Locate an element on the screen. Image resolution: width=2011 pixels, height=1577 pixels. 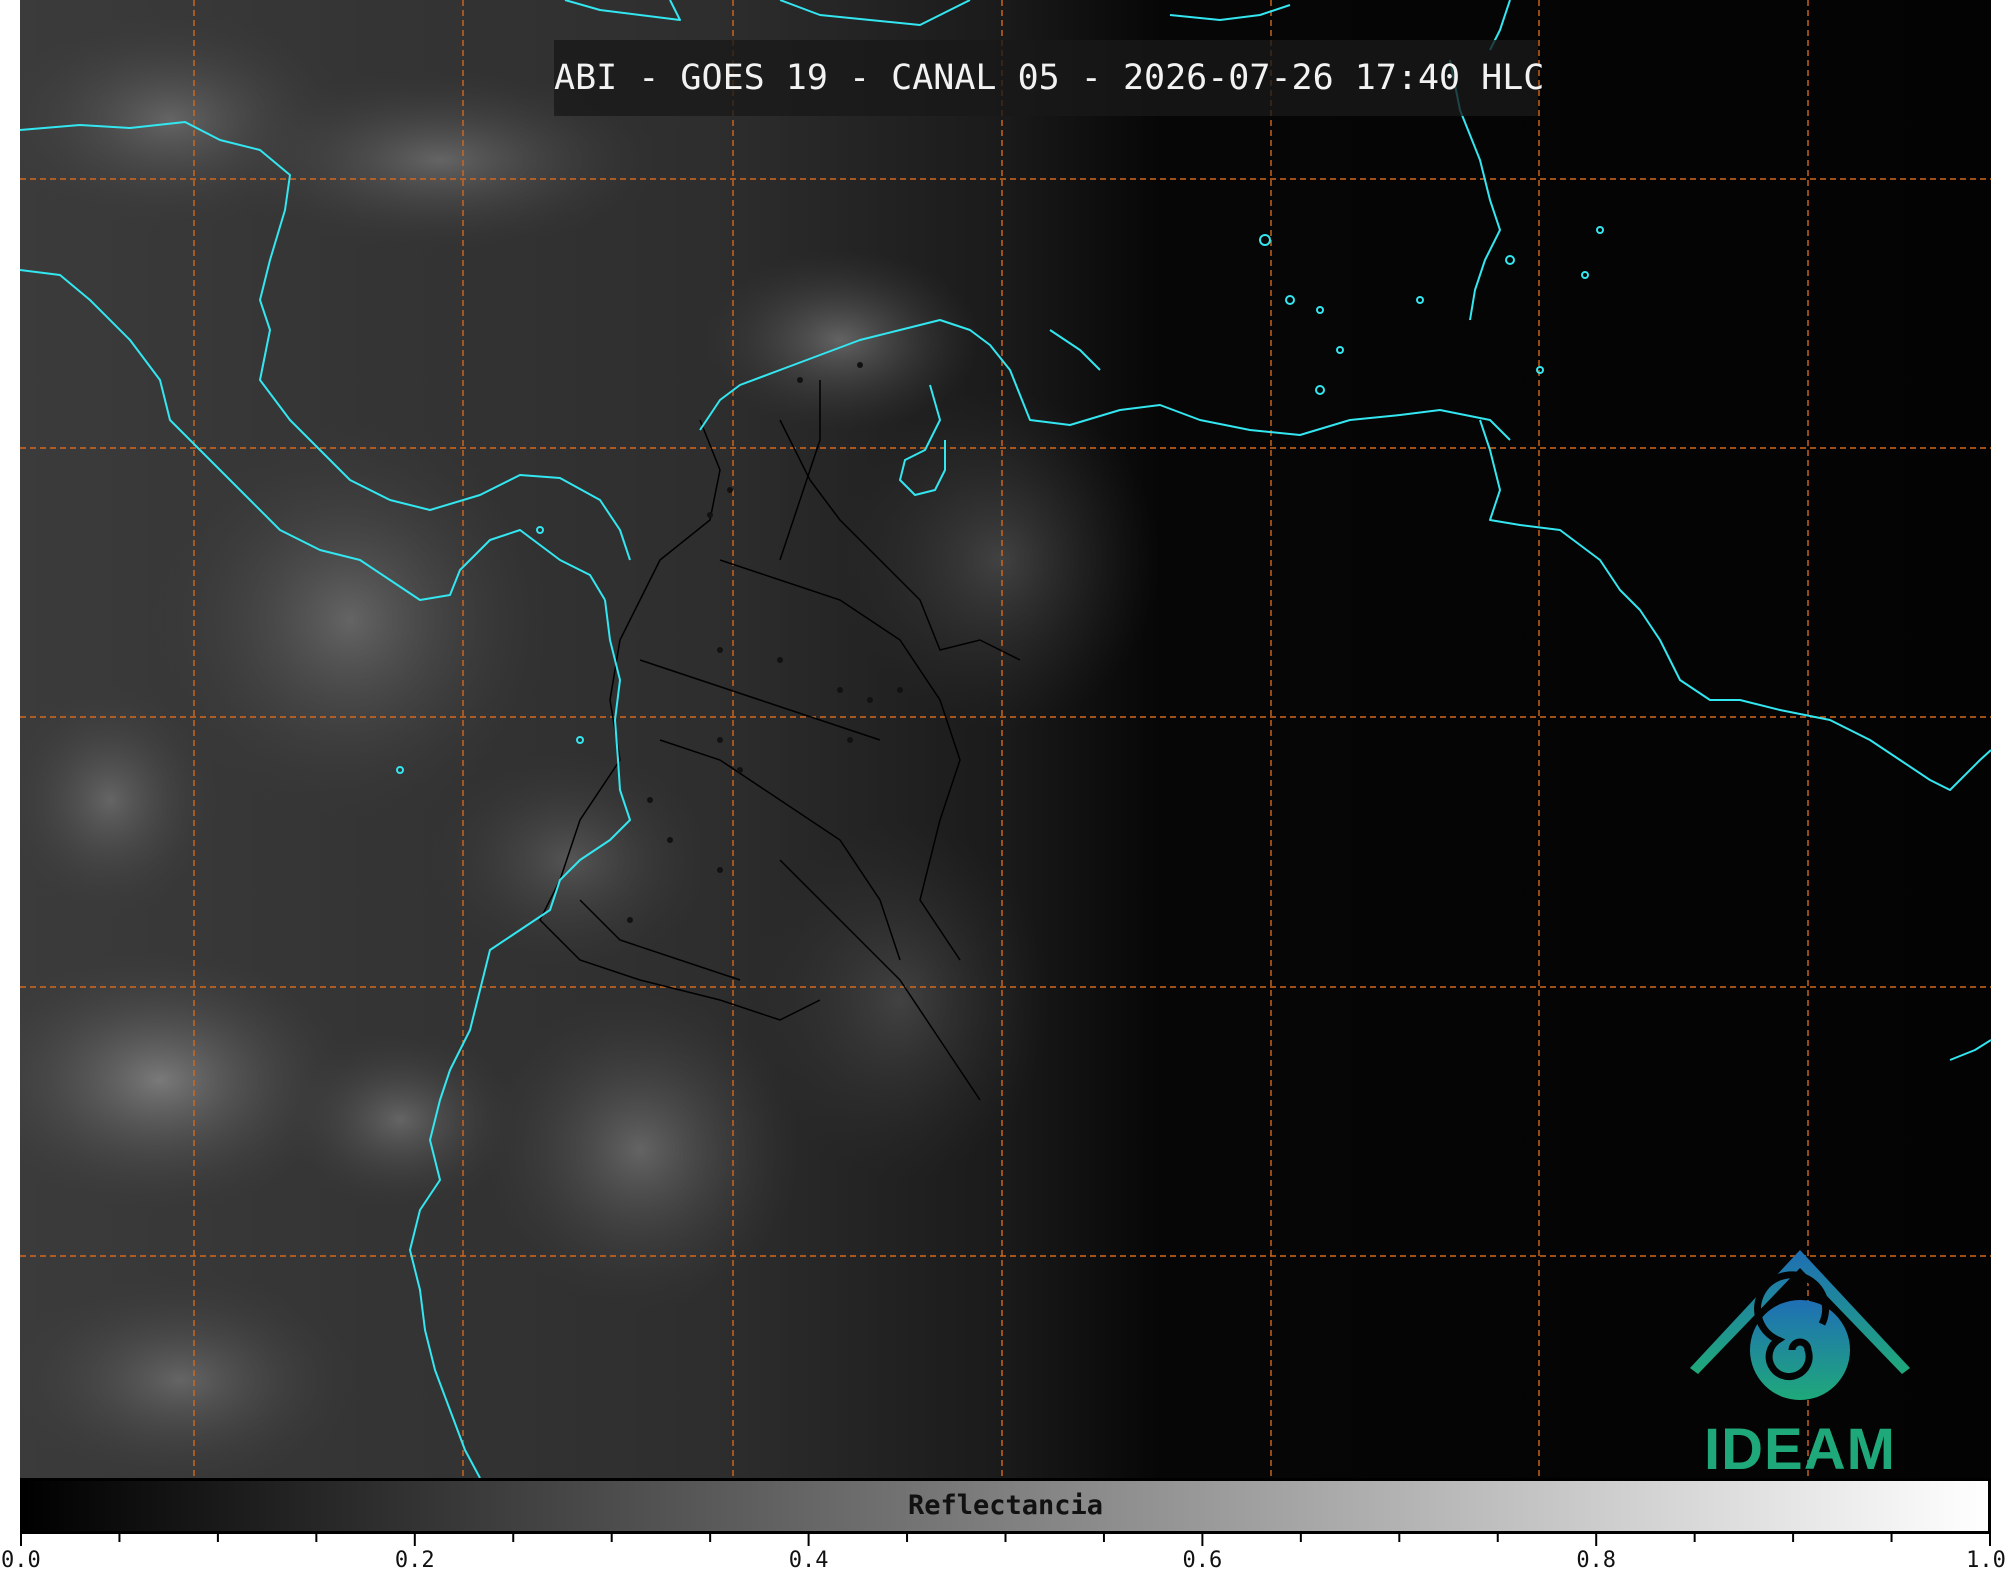
colorbar: Reflectancia is located at coordinates (1005, 1506).